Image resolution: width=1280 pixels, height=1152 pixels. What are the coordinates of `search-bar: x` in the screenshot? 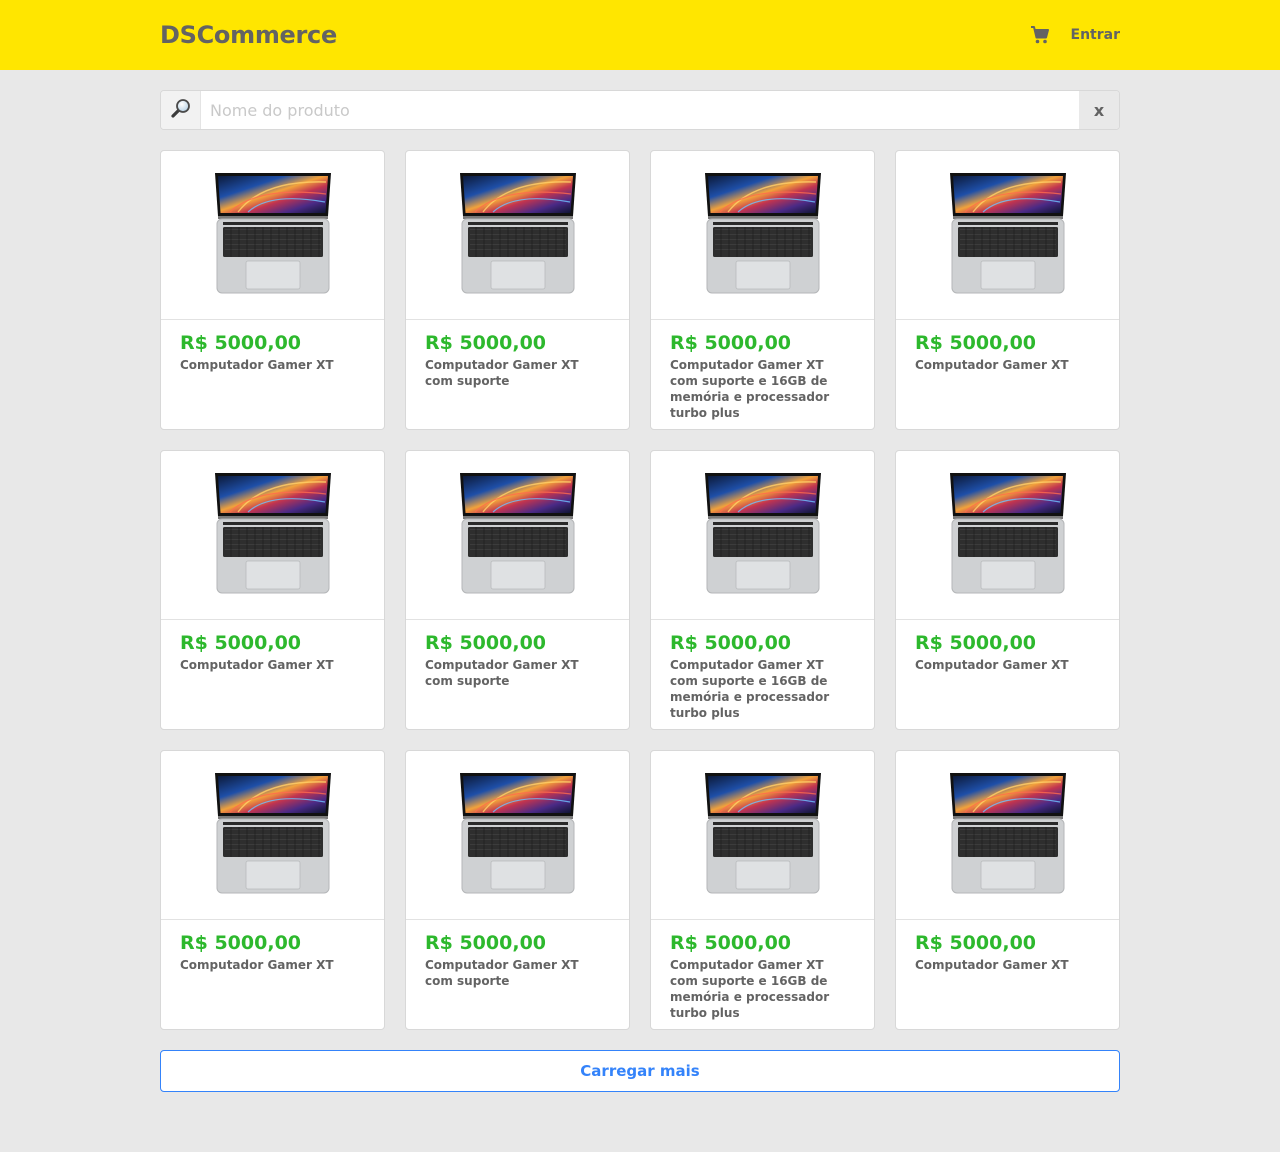 It's located at (640, 110).